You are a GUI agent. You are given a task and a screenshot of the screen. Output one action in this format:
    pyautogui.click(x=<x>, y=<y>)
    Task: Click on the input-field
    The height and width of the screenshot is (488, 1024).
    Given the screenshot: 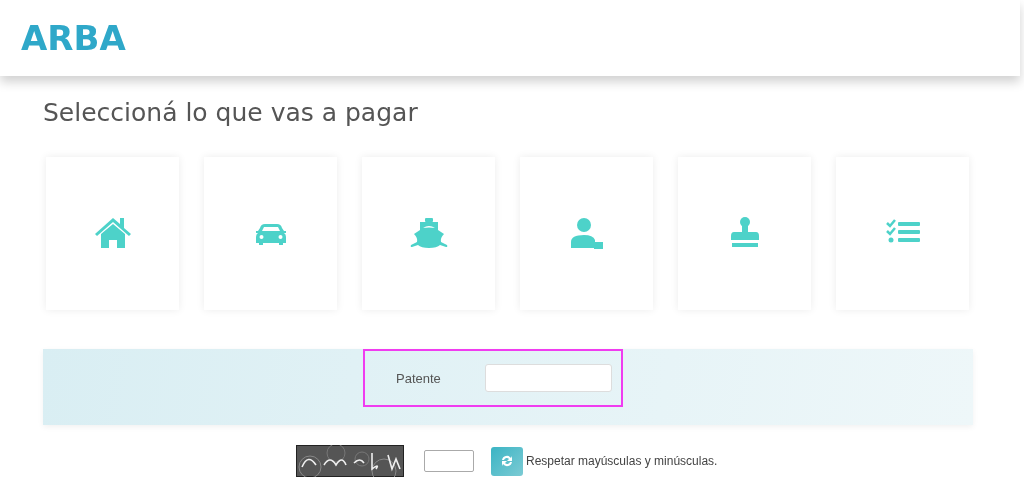 What is the action you would take?
    pyautogui.click(x=548, y=378)
    